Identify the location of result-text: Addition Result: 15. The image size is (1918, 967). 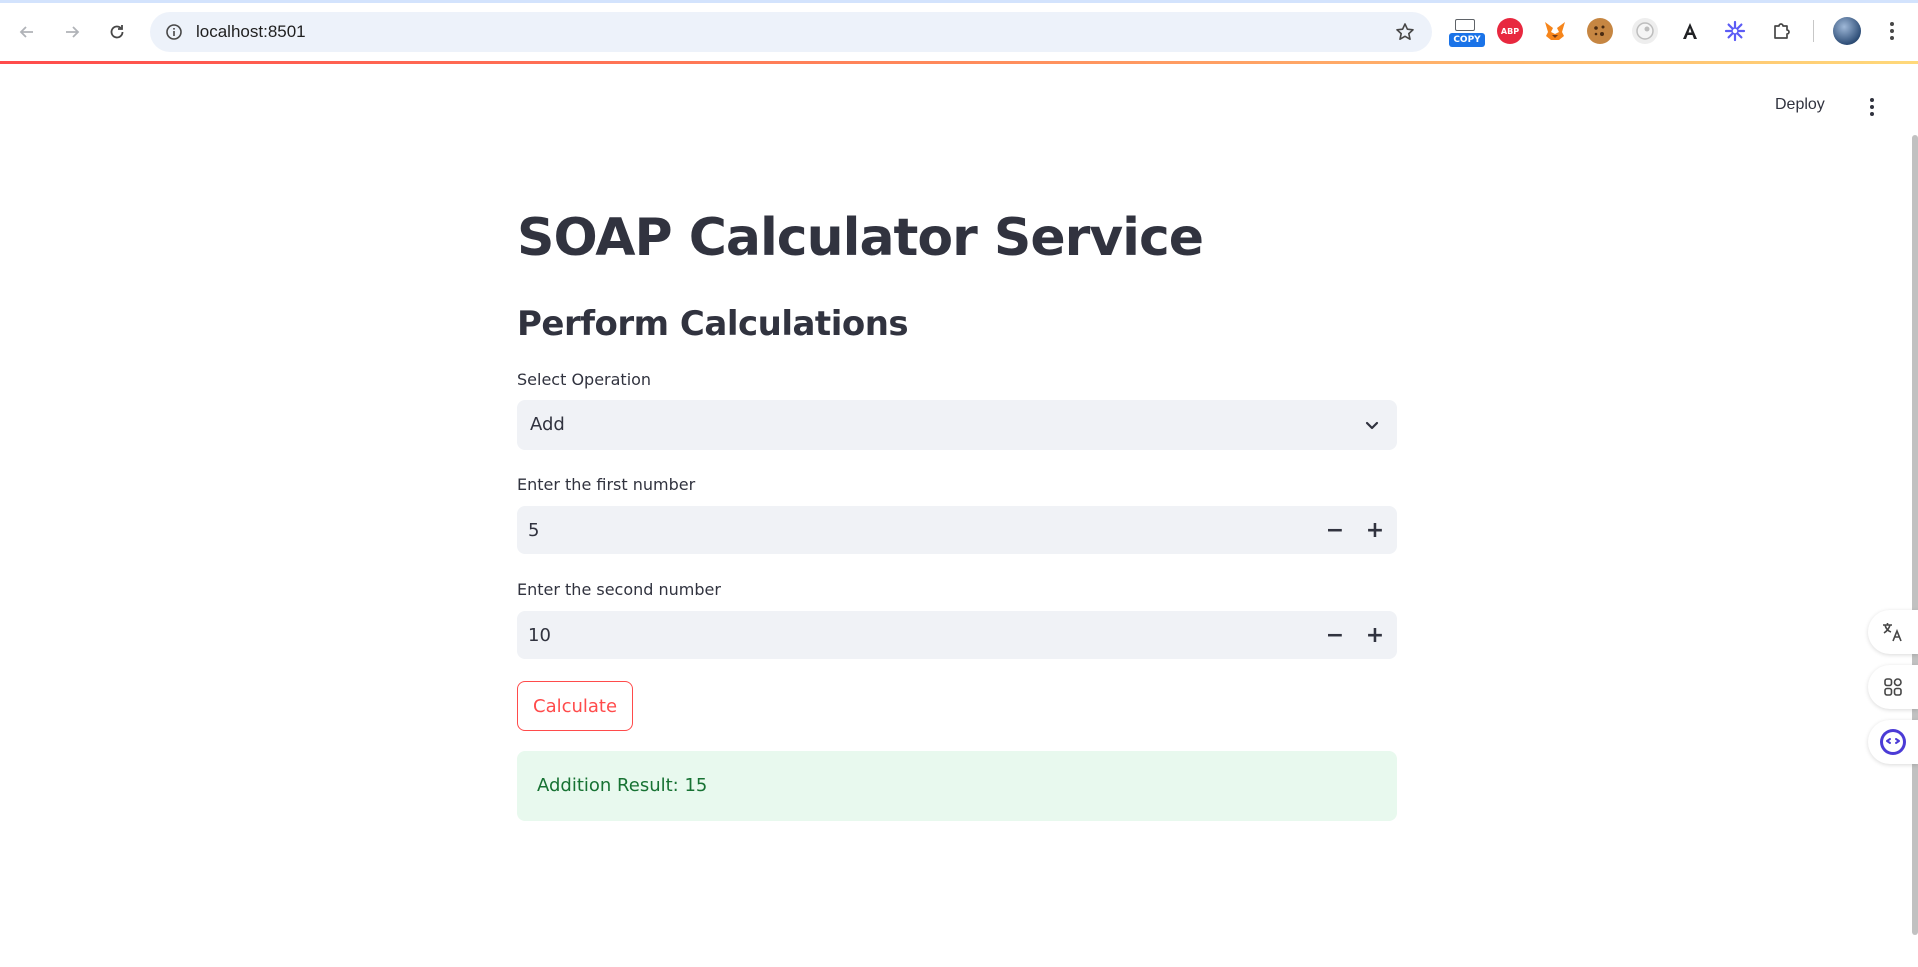
(622, 785).